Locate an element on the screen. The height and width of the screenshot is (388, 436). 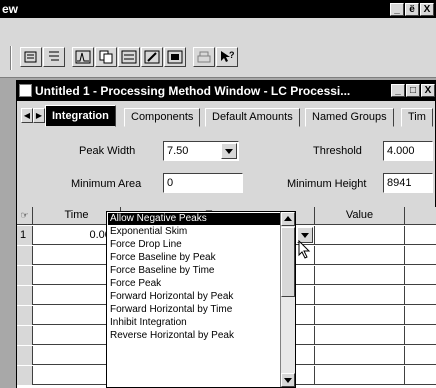
peak-width-dropdown-button is located at coordinates (229, 151).